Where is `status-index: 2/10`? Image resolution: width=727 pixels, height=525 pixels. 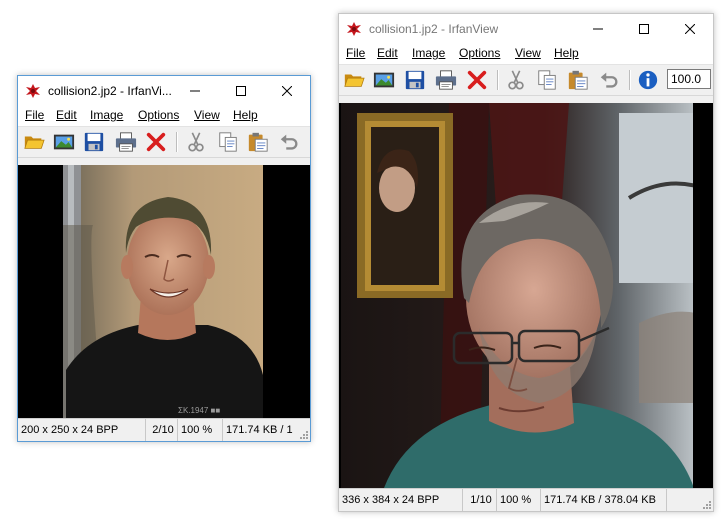
status-index: 2/10 is located at coordinates (162, 430).